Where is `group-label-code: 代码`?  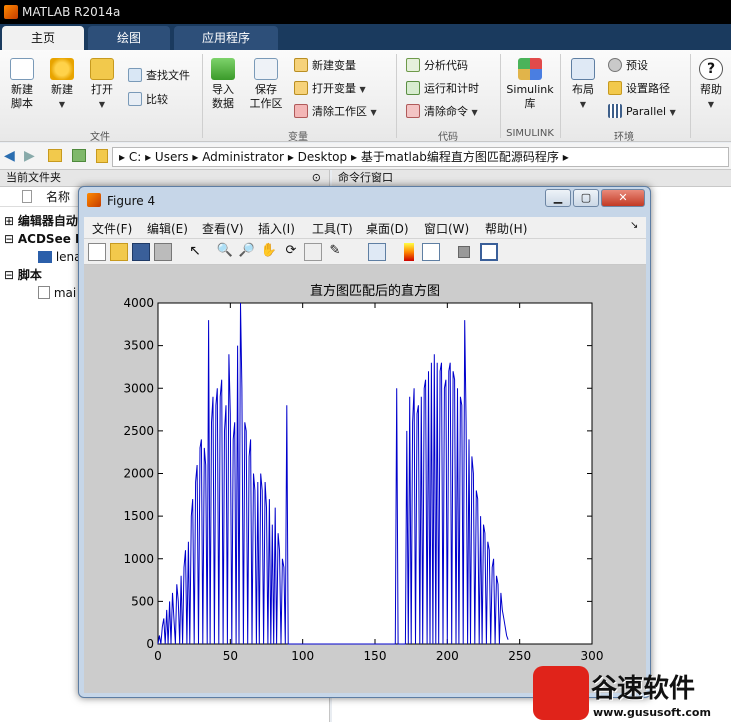
group-label-code: 代码 is located at coordinates (448, 137).